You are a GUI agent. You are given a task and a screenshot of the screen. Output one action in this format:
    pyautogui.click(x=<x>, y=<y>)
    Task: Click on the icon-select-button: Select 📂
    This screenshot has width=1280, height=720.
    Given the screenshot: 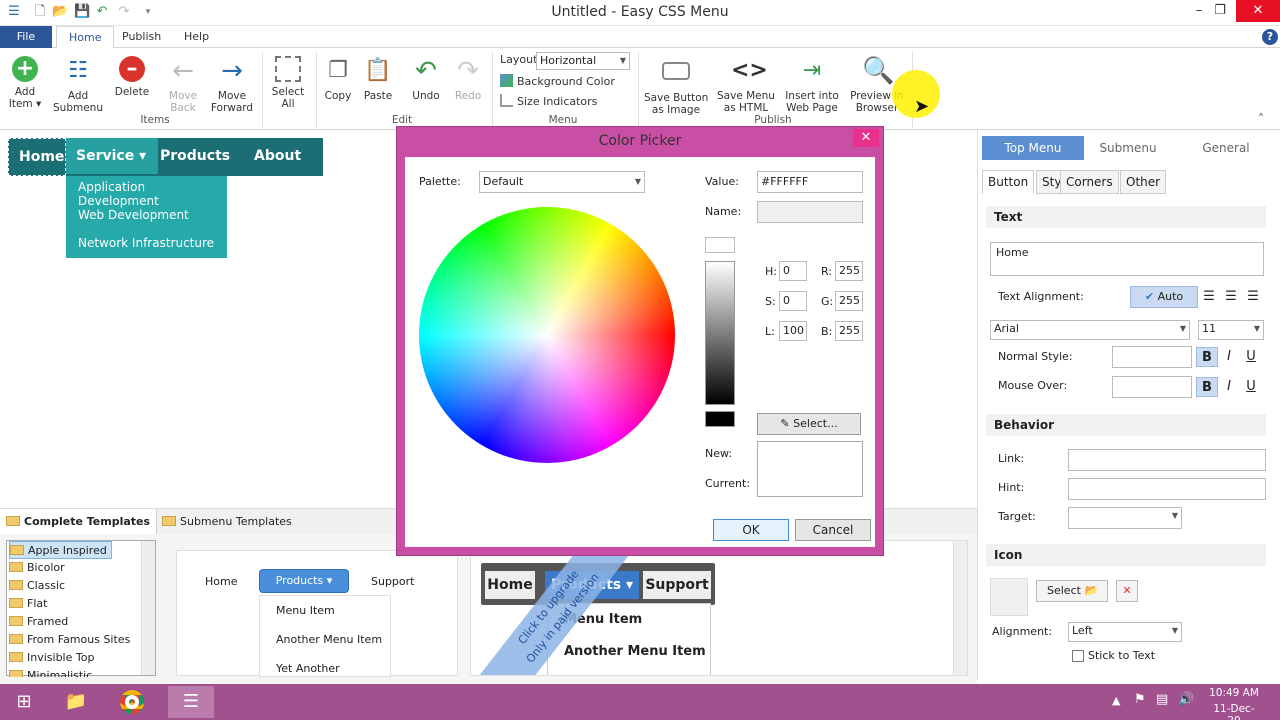 What is the action you would take?
    pyautogui.click(x=1072, y=591)
    